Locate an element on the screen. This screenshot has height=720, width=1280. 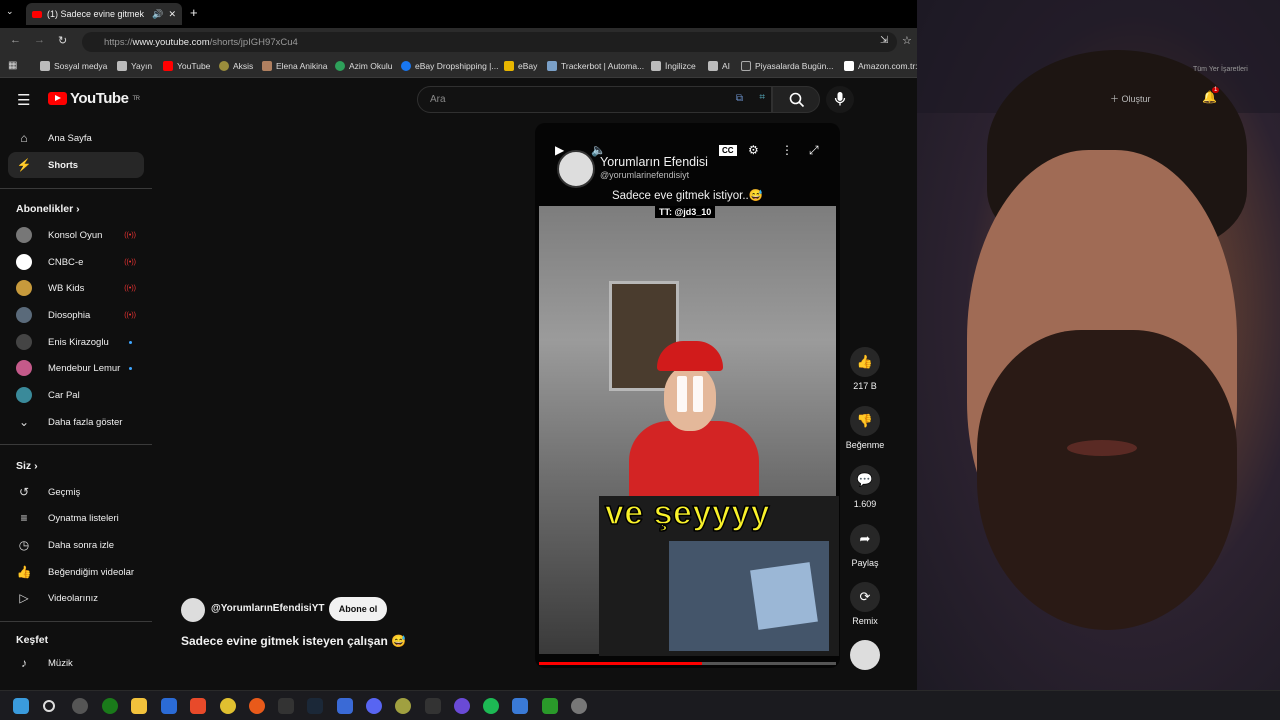
sidebar-item-watch-later: ◷ Daha sonra izle is located at coordinates (76, 545).